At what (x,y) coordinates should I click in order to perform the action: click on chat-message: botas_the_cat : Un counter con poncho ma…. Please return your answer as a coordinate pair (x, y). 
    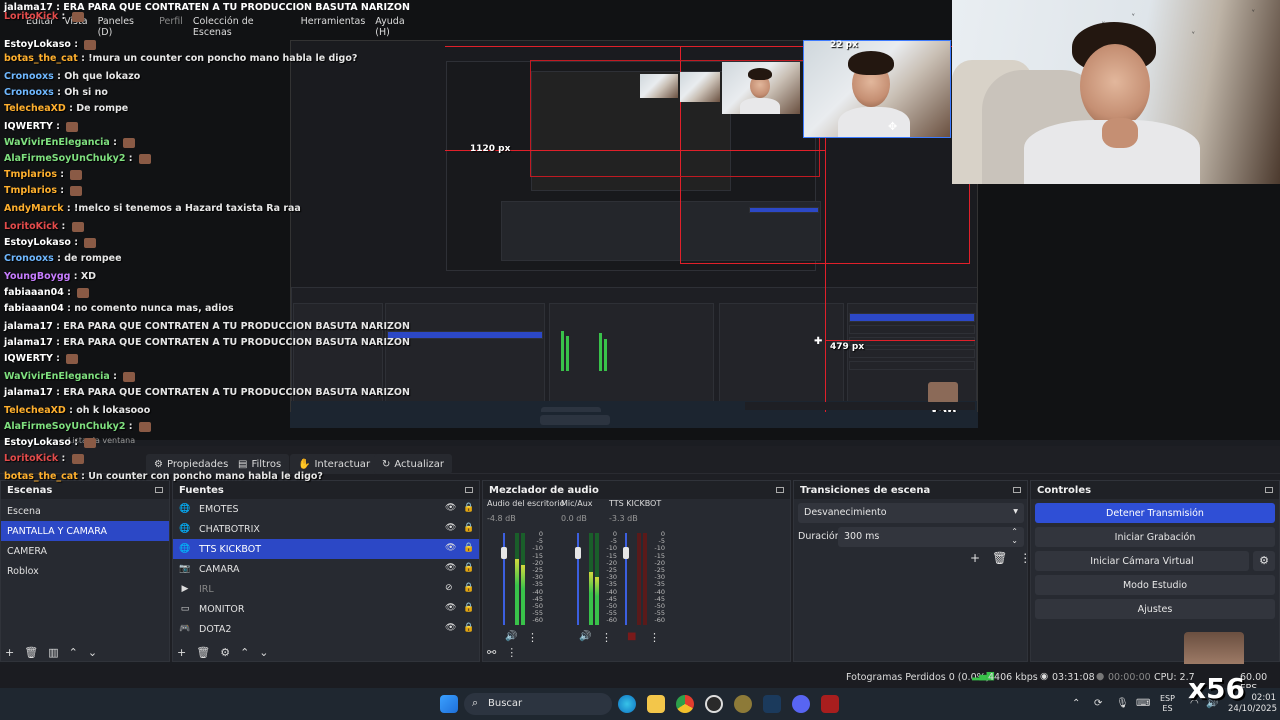
    Looking at the image, I should click on (163, 477).